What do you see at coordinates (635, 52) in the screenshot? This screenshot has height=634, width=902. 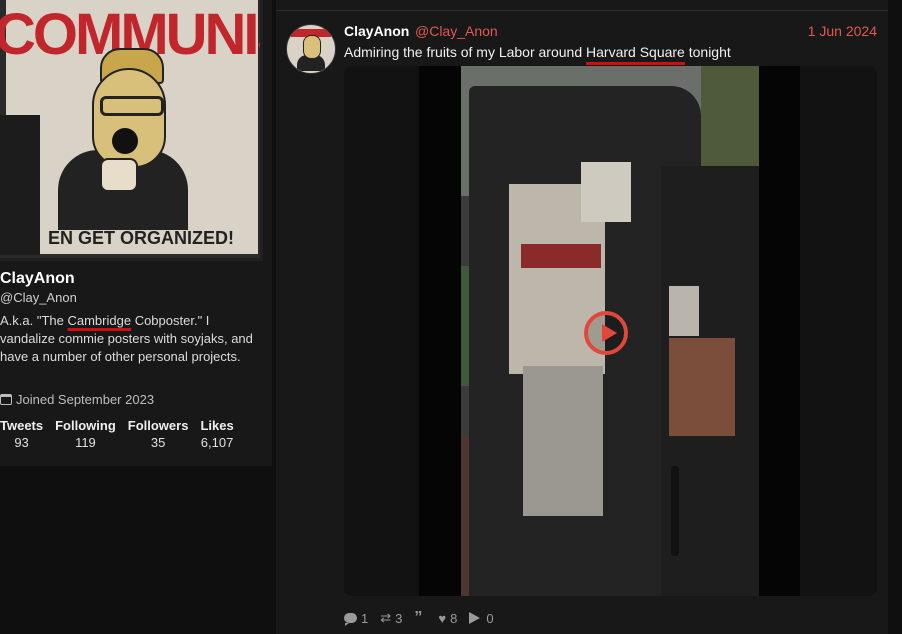 I see `tweet-text-underlined: Harvard Square` at bounding box center [635, 52].